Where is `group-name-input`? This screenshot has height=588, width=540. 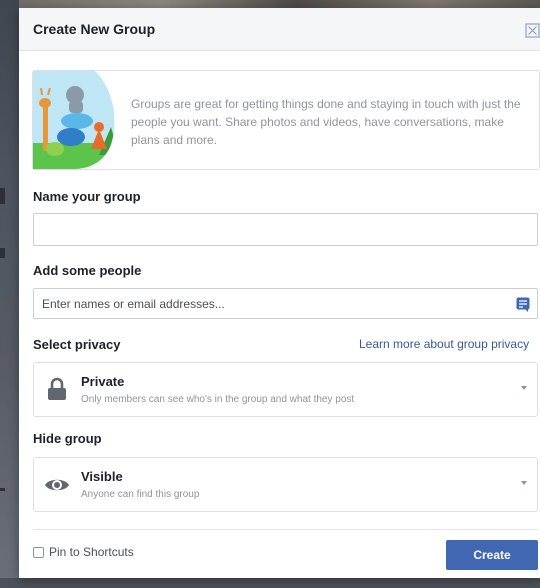
group-name-input is located at coordinates (285, 229).